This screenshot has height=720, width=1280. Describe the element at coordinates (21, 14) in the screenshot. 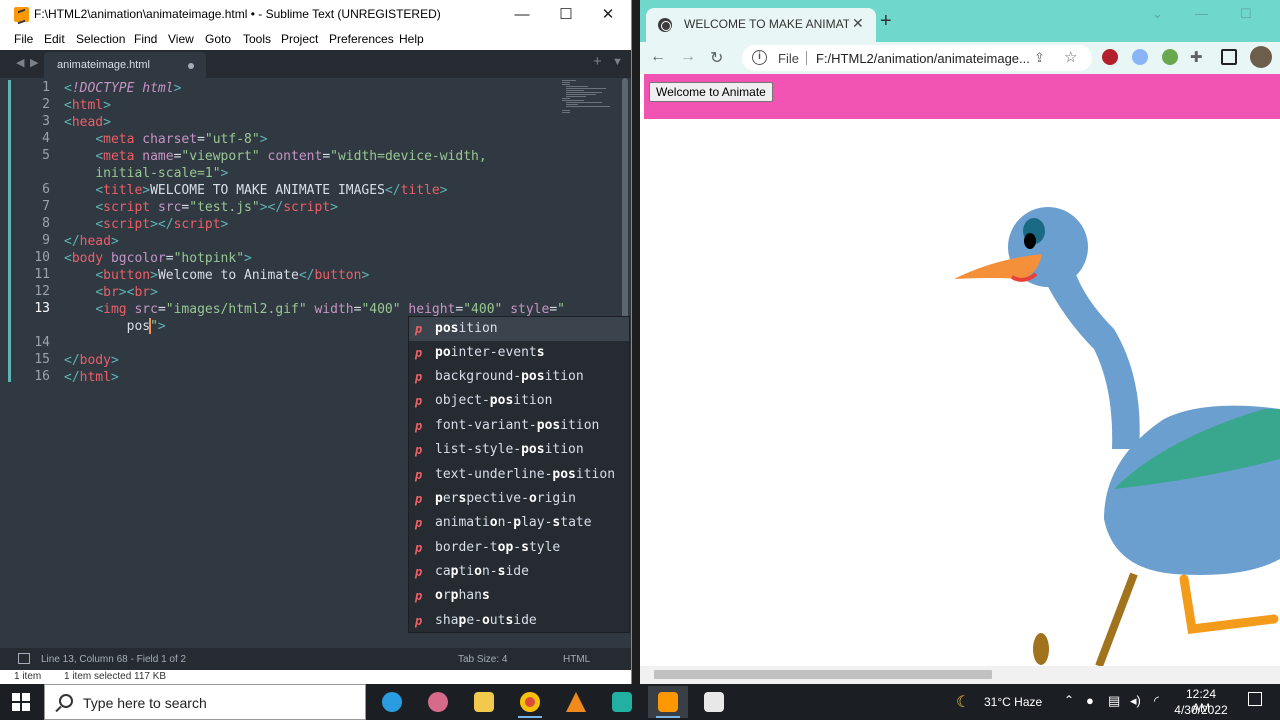

I see `sublime-logo-icon` at that location.